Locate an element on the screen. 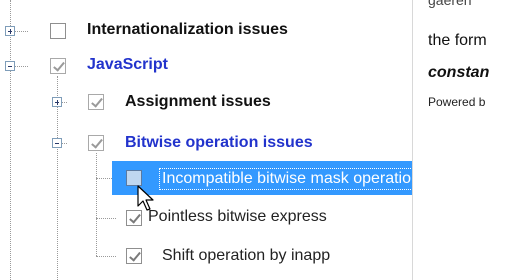 This screenshot has height=280, width=518. description-emphasis: constan is located at coordinates (459, 72).